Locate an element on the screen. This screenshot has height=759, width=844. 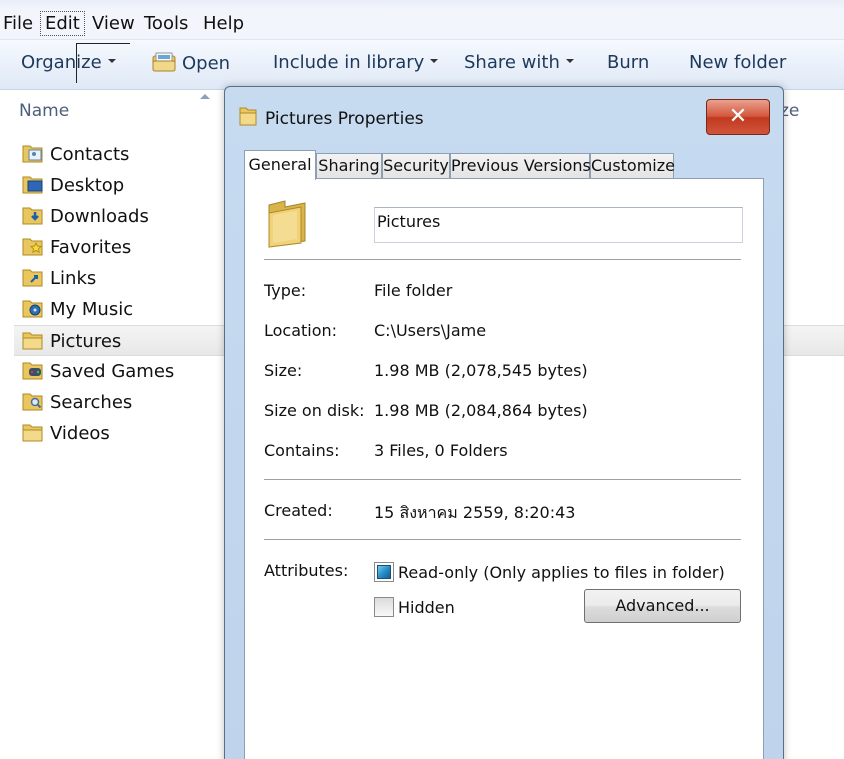
list-item-label: Downloads is located at coordinates (99, 216).